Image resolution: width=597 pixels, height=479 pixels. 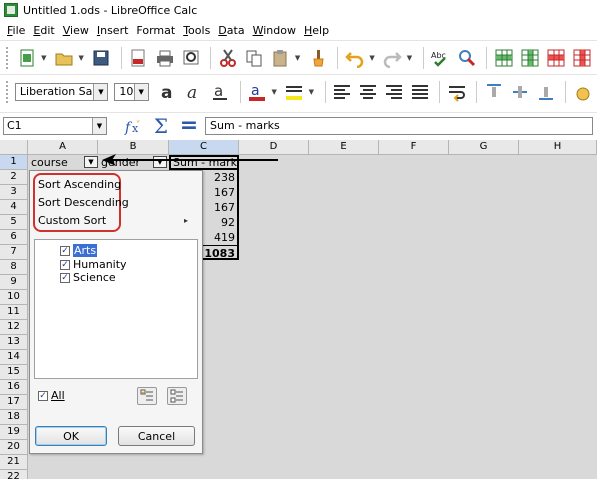 I want to click on row-header: 5, so click(x=14, y=222).